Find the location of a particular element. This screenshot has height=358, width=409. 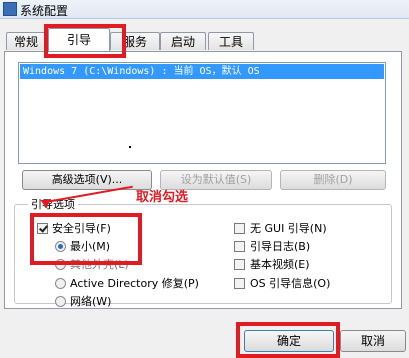

safe-boot-highlight is located at coordinates (86, 239).